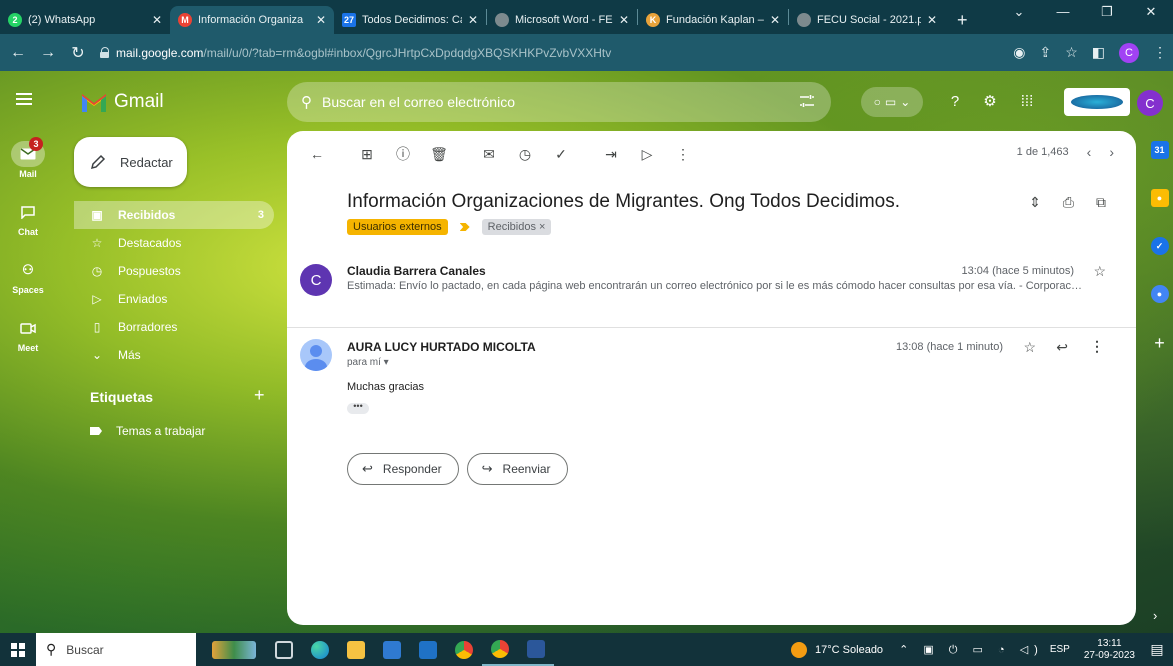  What do you see at coordinates (561, 154) in the screenshot?
I see `add-task-icon: ✓` at bounding box center [561, 154].